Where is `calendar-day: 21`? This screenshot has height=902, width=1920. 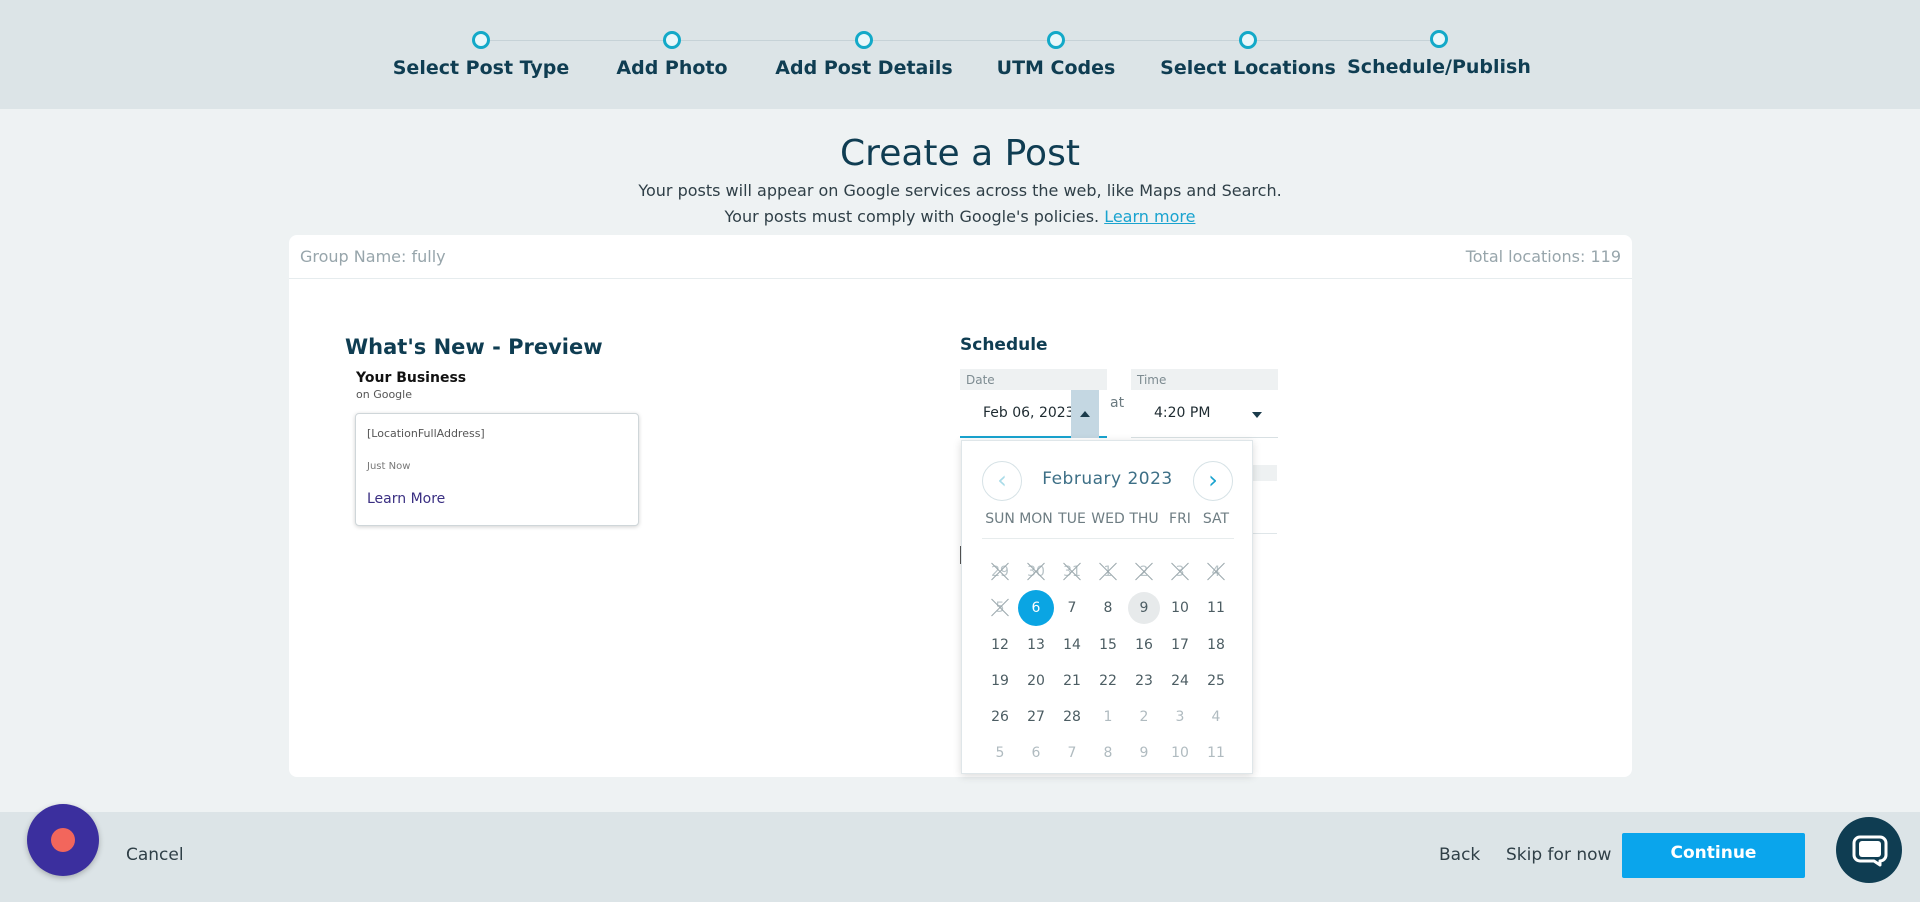
calendar-day: 21 is located at coordinates (1072, 681).